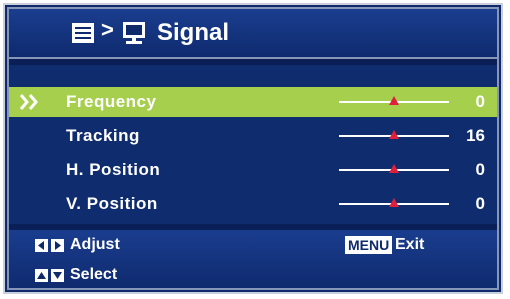 The image size is (510, 299). Describe the element at coordinates (475, 135) in the screenshot. I see `menu-item-value: 16` at that location.